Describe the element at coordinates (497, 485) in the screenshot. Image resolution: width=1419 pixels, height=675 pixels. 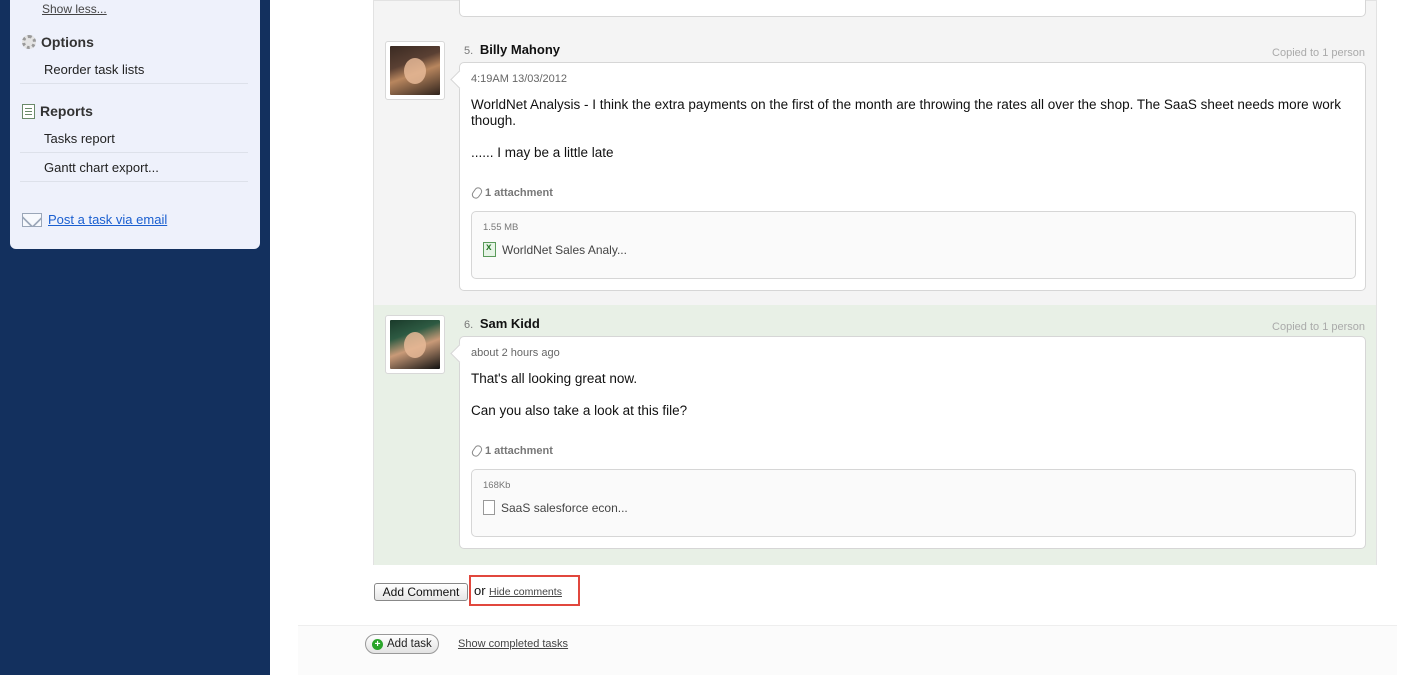
I see `file-size: 168Kb` at that location.